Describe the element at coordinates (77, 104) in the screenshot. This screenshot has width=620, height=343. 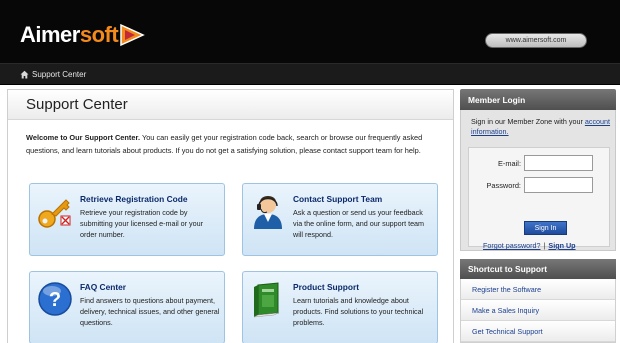
I see `page-title: Support Center` at that location.